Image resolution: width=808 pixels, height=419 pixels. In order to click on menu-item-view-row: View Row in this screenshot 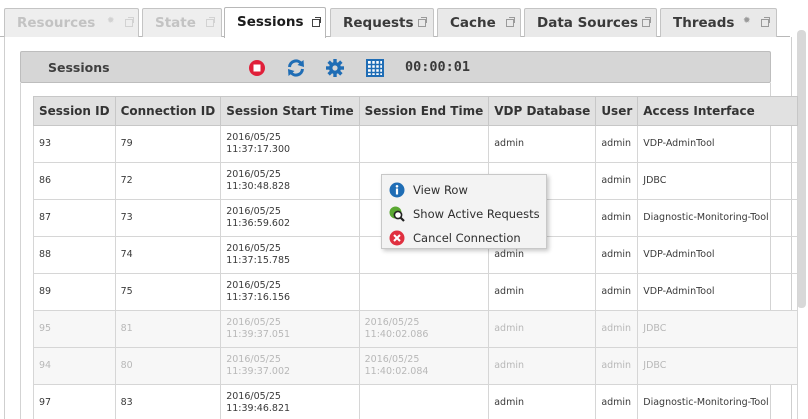, I will do `click(464, 190)`.